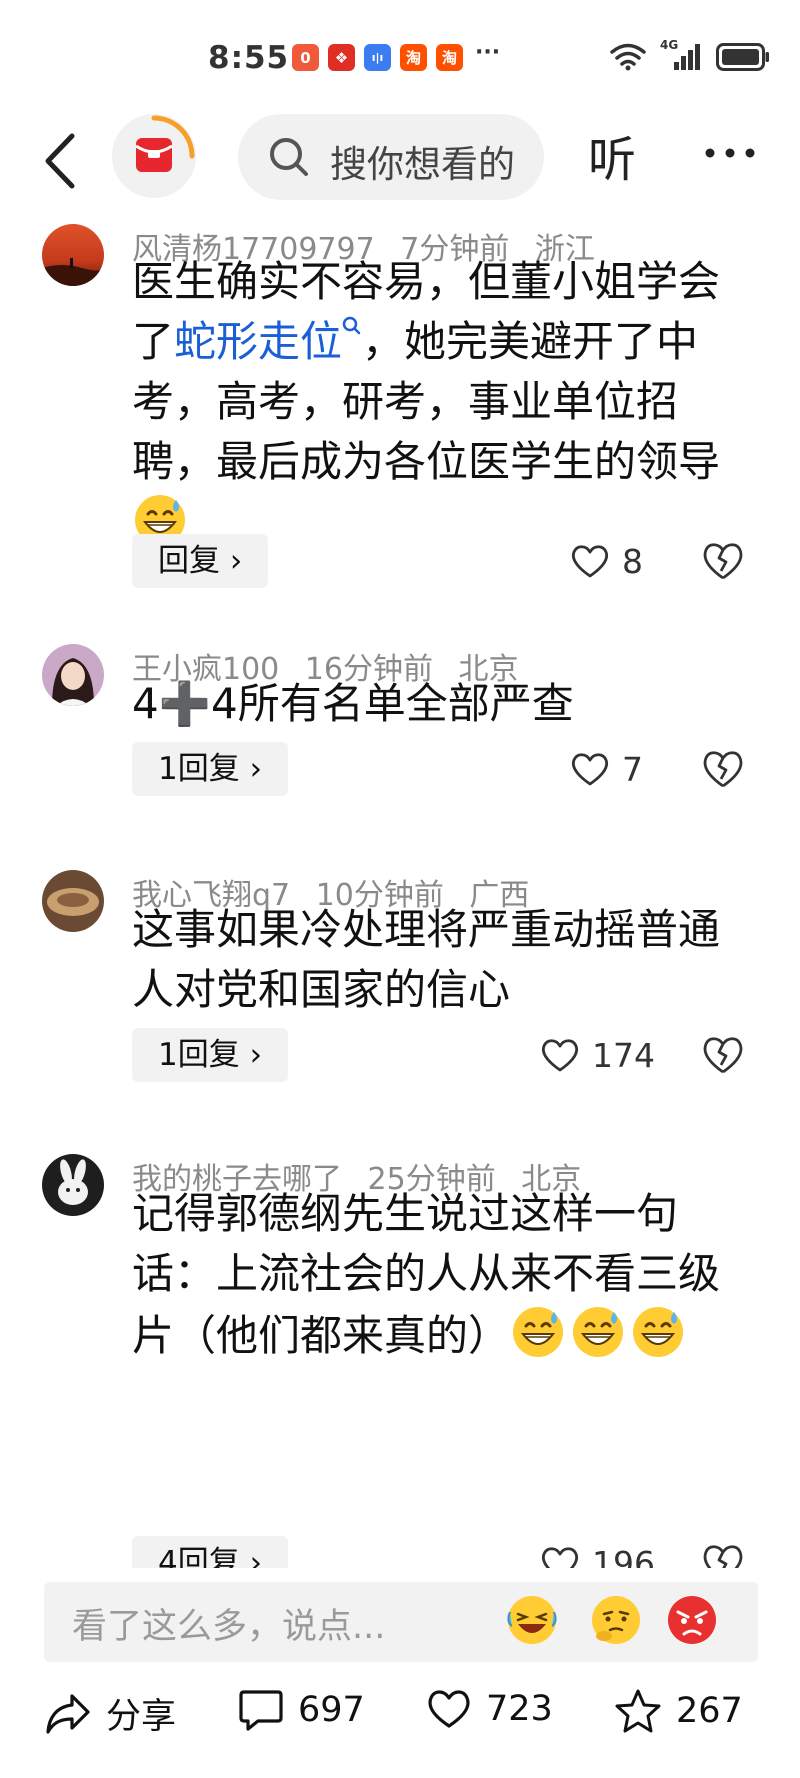  I want to click on star-icon, so click(638, 1711).